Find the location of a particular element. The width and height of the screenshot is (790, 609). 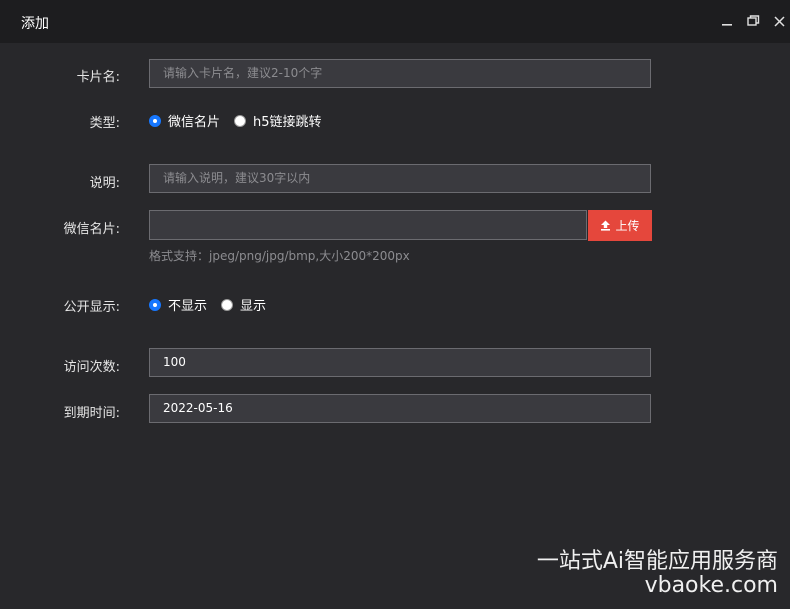

visit-count-label: 访问次数: is located at coordinates (91, 367).